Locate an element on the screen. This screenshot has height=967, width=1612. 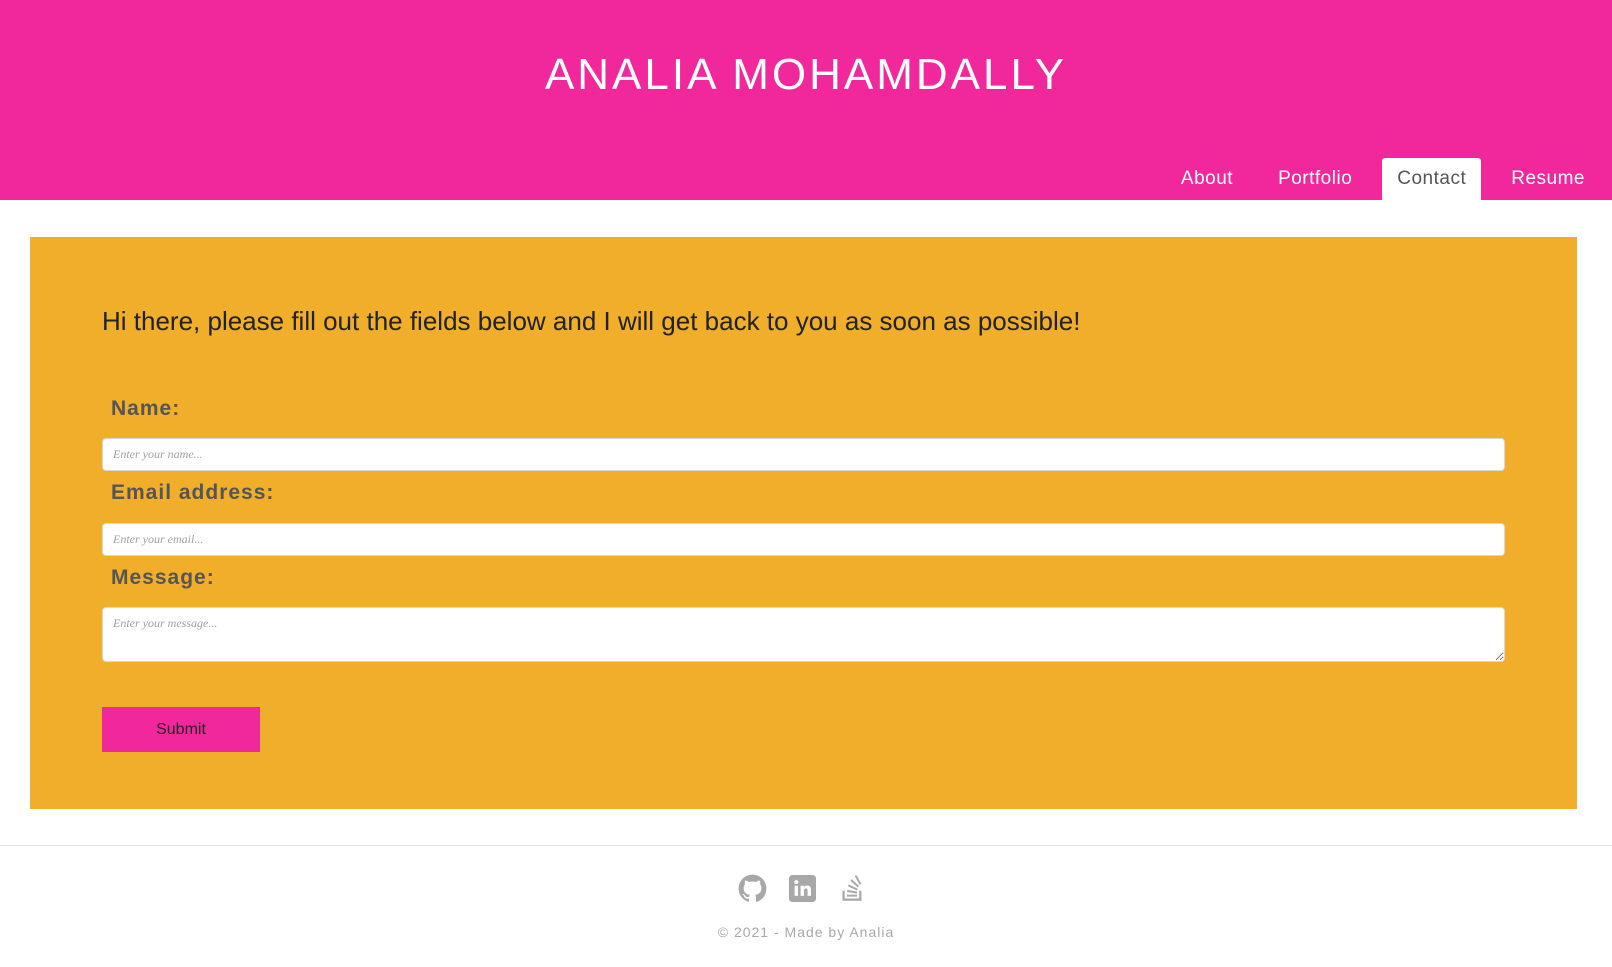
message-textarea is located at coordinates (803, 634).